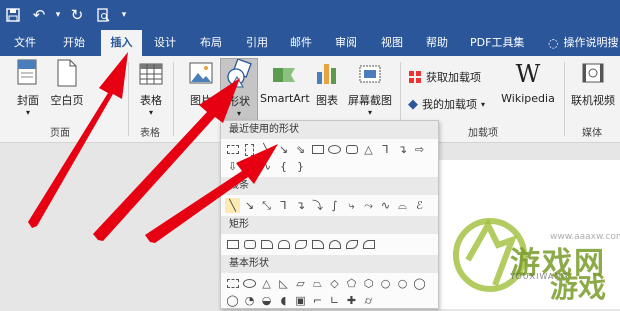 This screenshot has width=620, height=311. Describe the element at coordinates (351, 244) in the screenshot. I see `round-diagonal-corner-rectangle-shape` at that location.